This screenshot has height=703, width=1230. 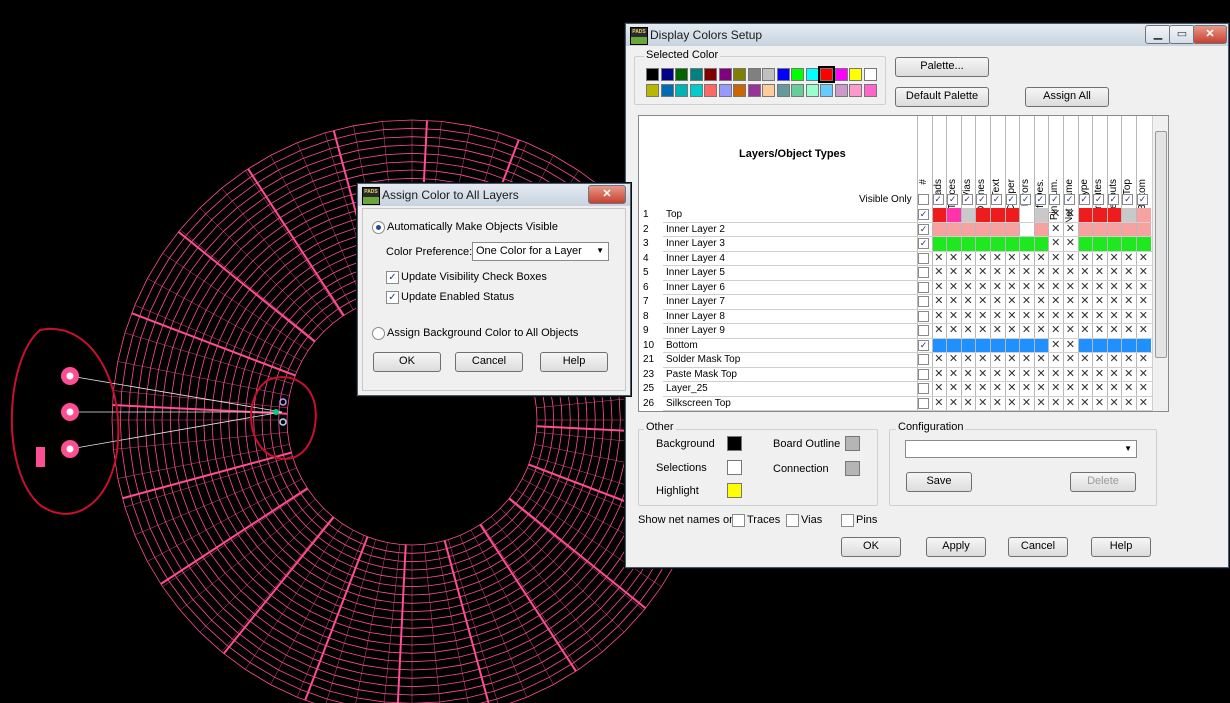 What do you see at coordinates (695, 301) in the screenshot?
I see `layer-name: Inner Layer 7` at bounding box center [695, 301].